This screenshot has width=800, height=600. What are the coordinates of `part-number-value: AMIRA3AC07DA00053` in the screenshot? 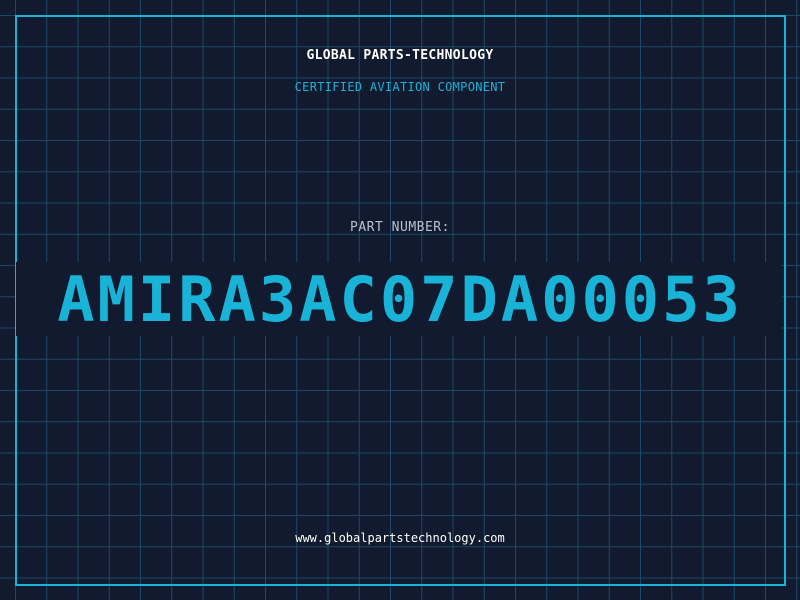 It's located at (400, 299).